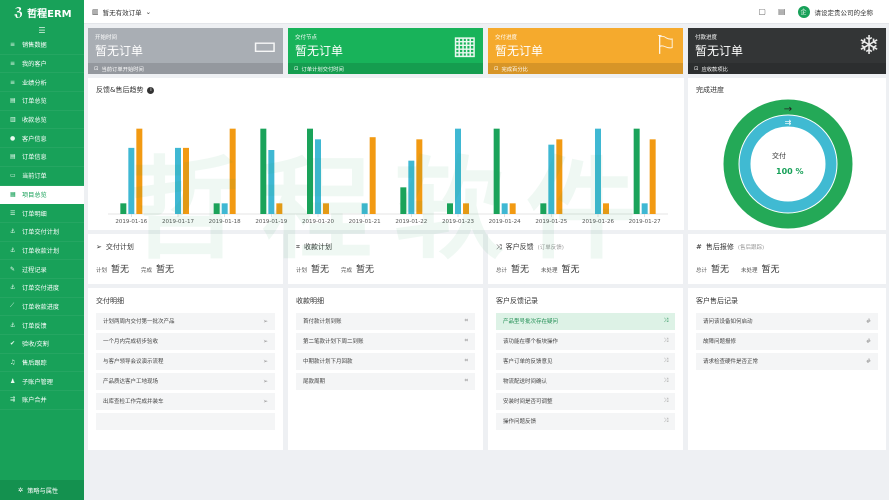 The height and width of the screenshot is (500, 889). Describe the element at coordinates (42, 325) in the screenshot. I see `sidebar-item: ⚓ 订单反馈` at that location.